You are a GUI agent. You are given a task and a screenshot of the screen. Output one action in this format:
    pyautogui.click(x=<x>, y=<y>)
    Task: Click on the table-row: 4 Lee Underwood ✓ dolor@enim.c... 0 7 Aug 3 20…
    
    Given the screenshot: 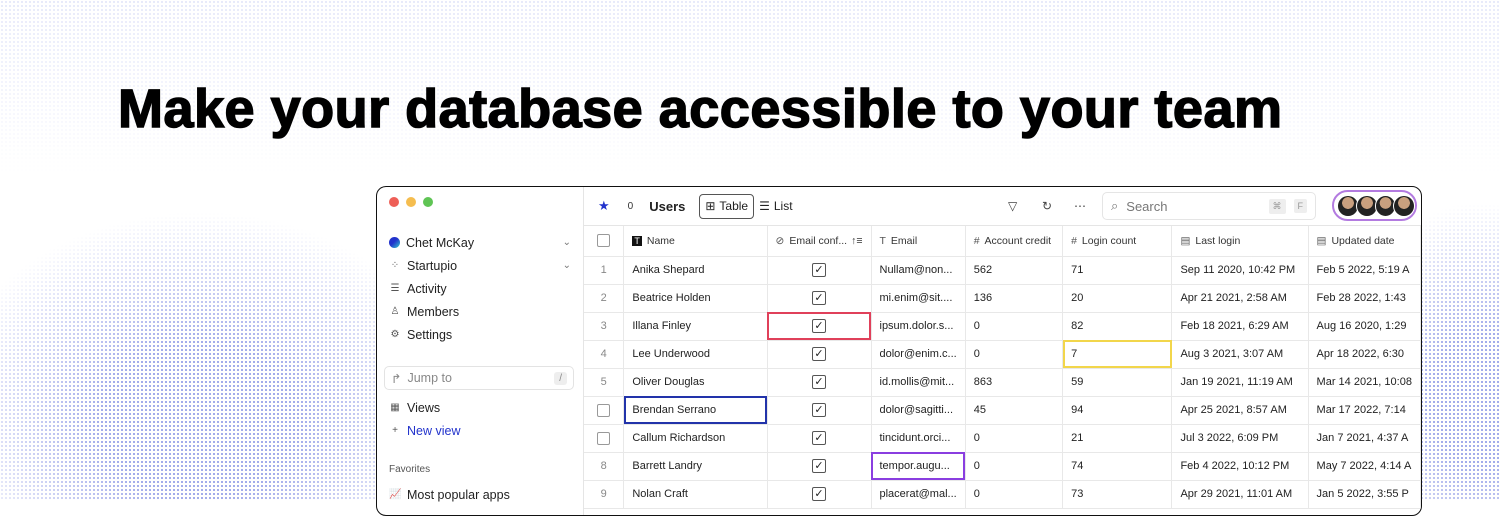 What is the action you would take?
    pyautogui.click(x=1002, y=354)
    